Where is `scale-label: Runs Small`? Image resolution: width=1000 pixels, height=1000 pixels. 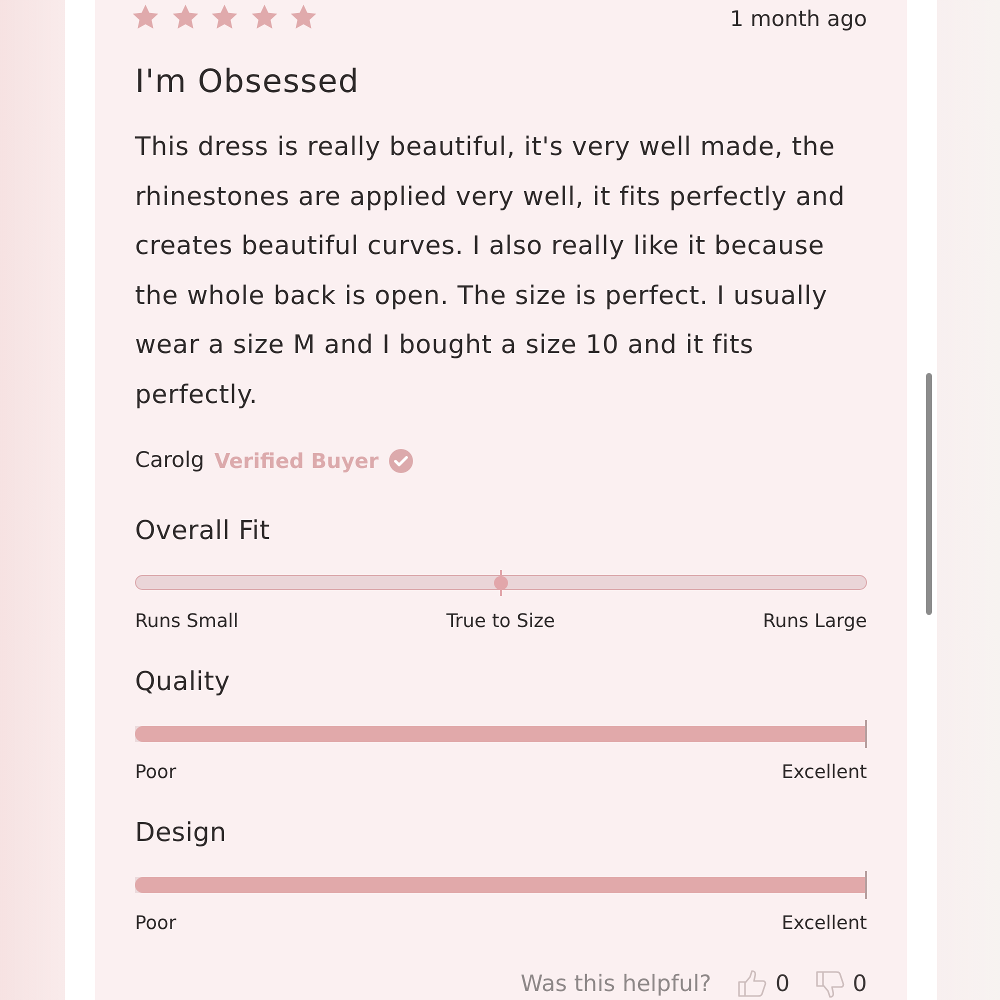 scale-label: Runs Small is located at coordinates (186, 622).